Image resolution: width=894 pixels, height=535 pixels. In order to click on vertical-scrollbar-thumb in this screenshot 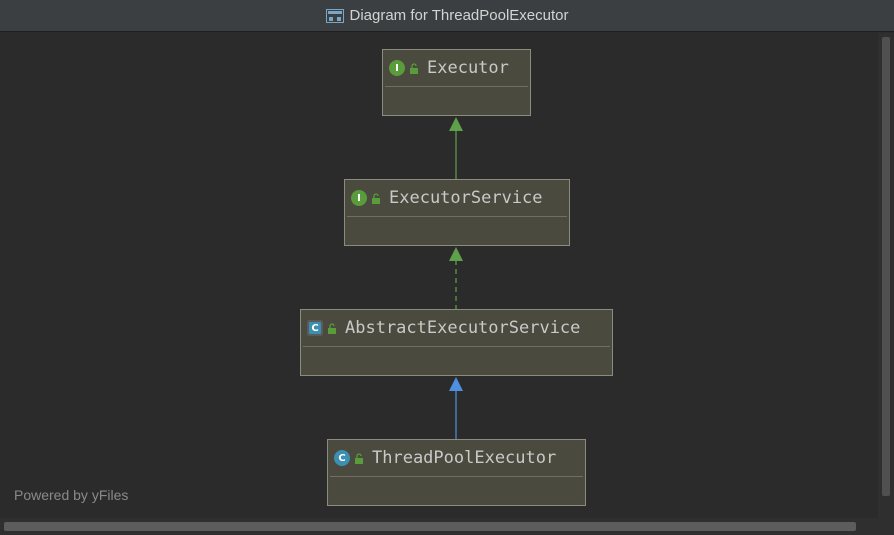, I will do `click(886, 266)`.